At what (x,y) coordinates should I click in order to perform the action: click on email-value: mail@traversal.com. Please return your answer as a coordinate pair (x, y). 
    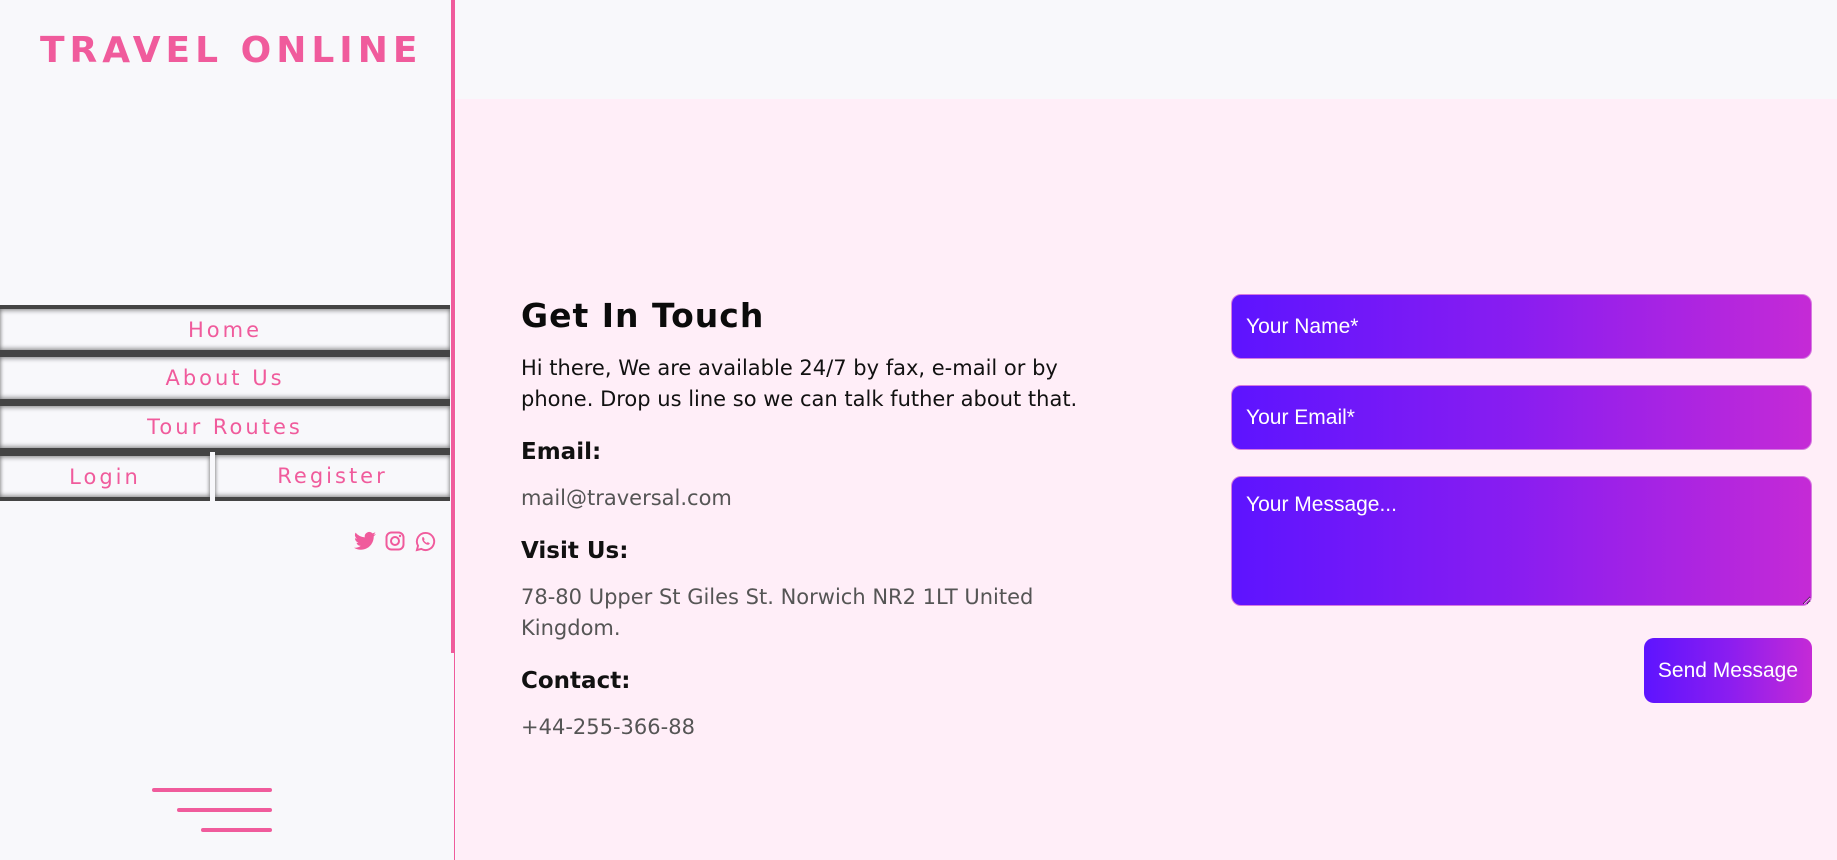
    Looking at the image, I should click on (801, 498).